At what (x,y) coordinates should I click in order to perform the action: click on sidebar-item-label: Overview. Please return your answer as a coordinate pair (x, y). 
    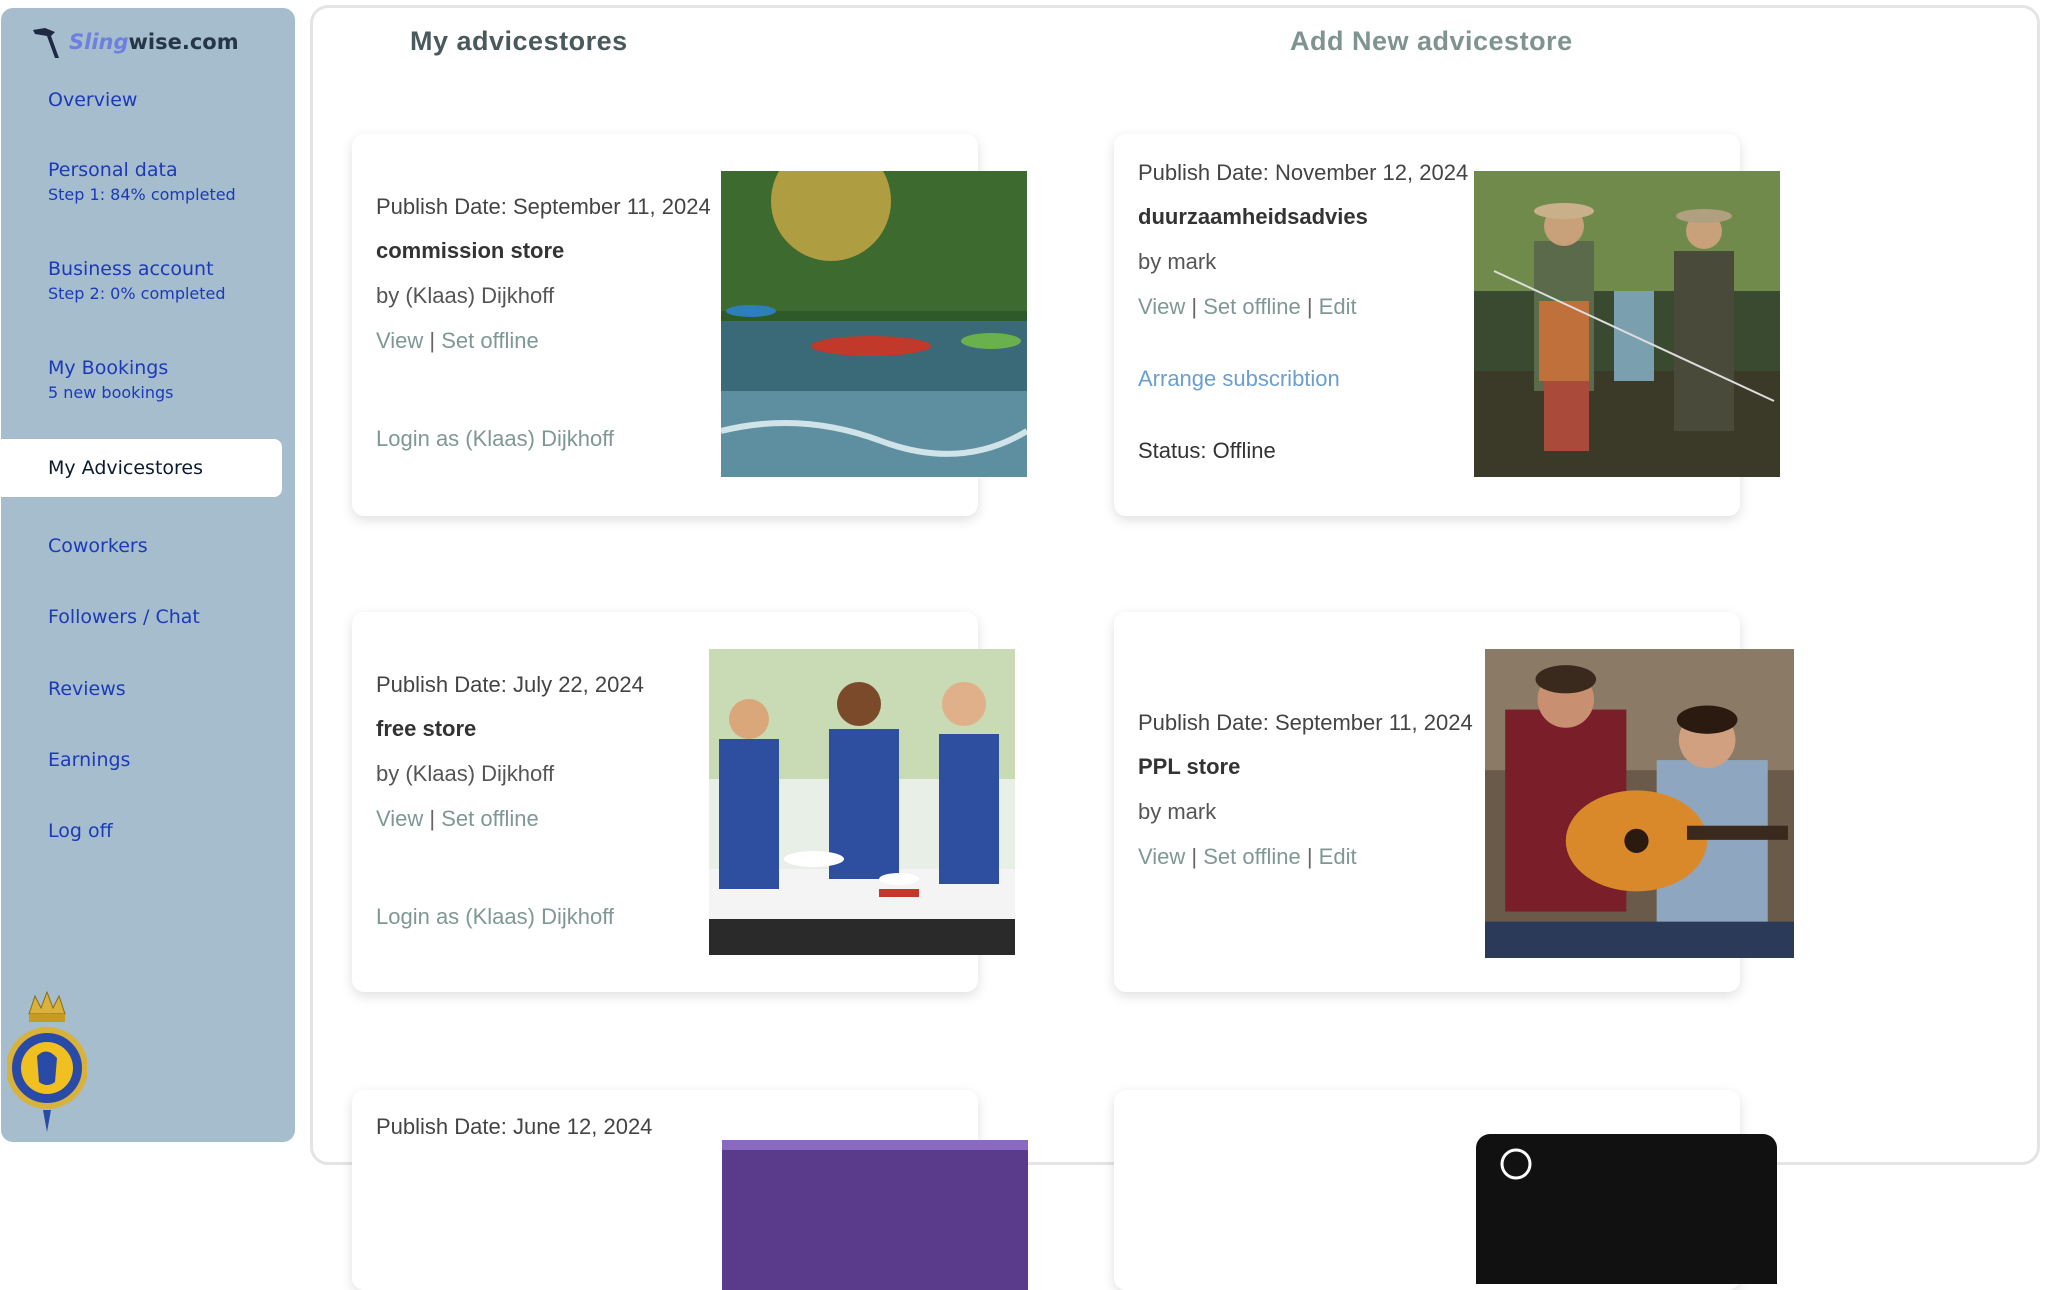
    Looking at the image, I should click on (93, 100).